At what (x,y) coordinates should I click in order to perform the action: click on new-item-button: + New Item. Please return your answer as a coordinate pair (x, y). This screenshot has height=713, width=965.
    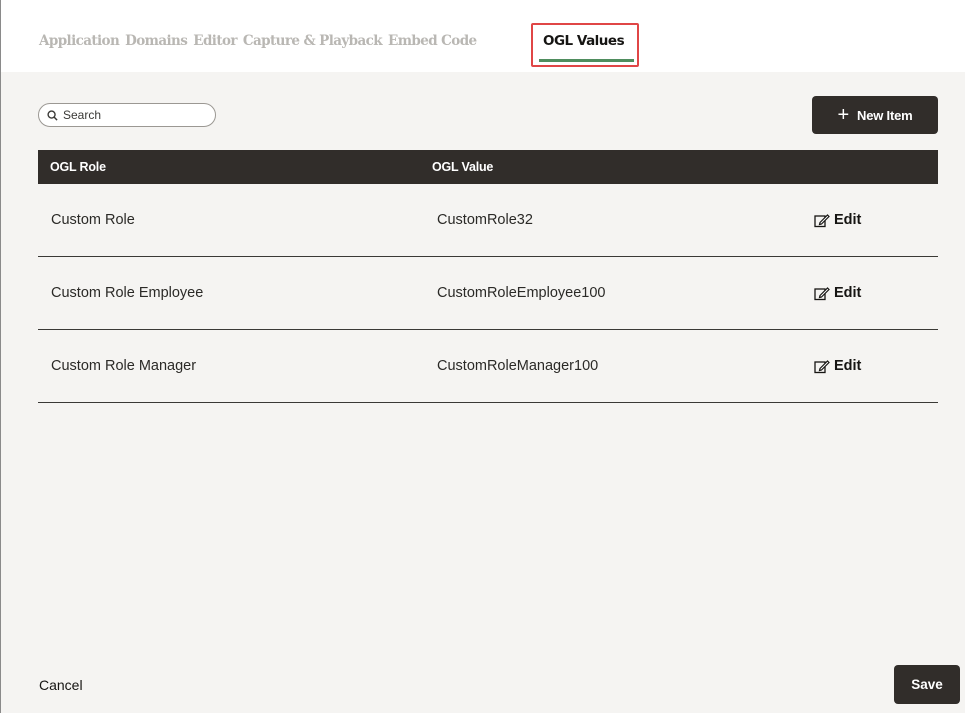
    Looking at the image, I should click on (875, 115).